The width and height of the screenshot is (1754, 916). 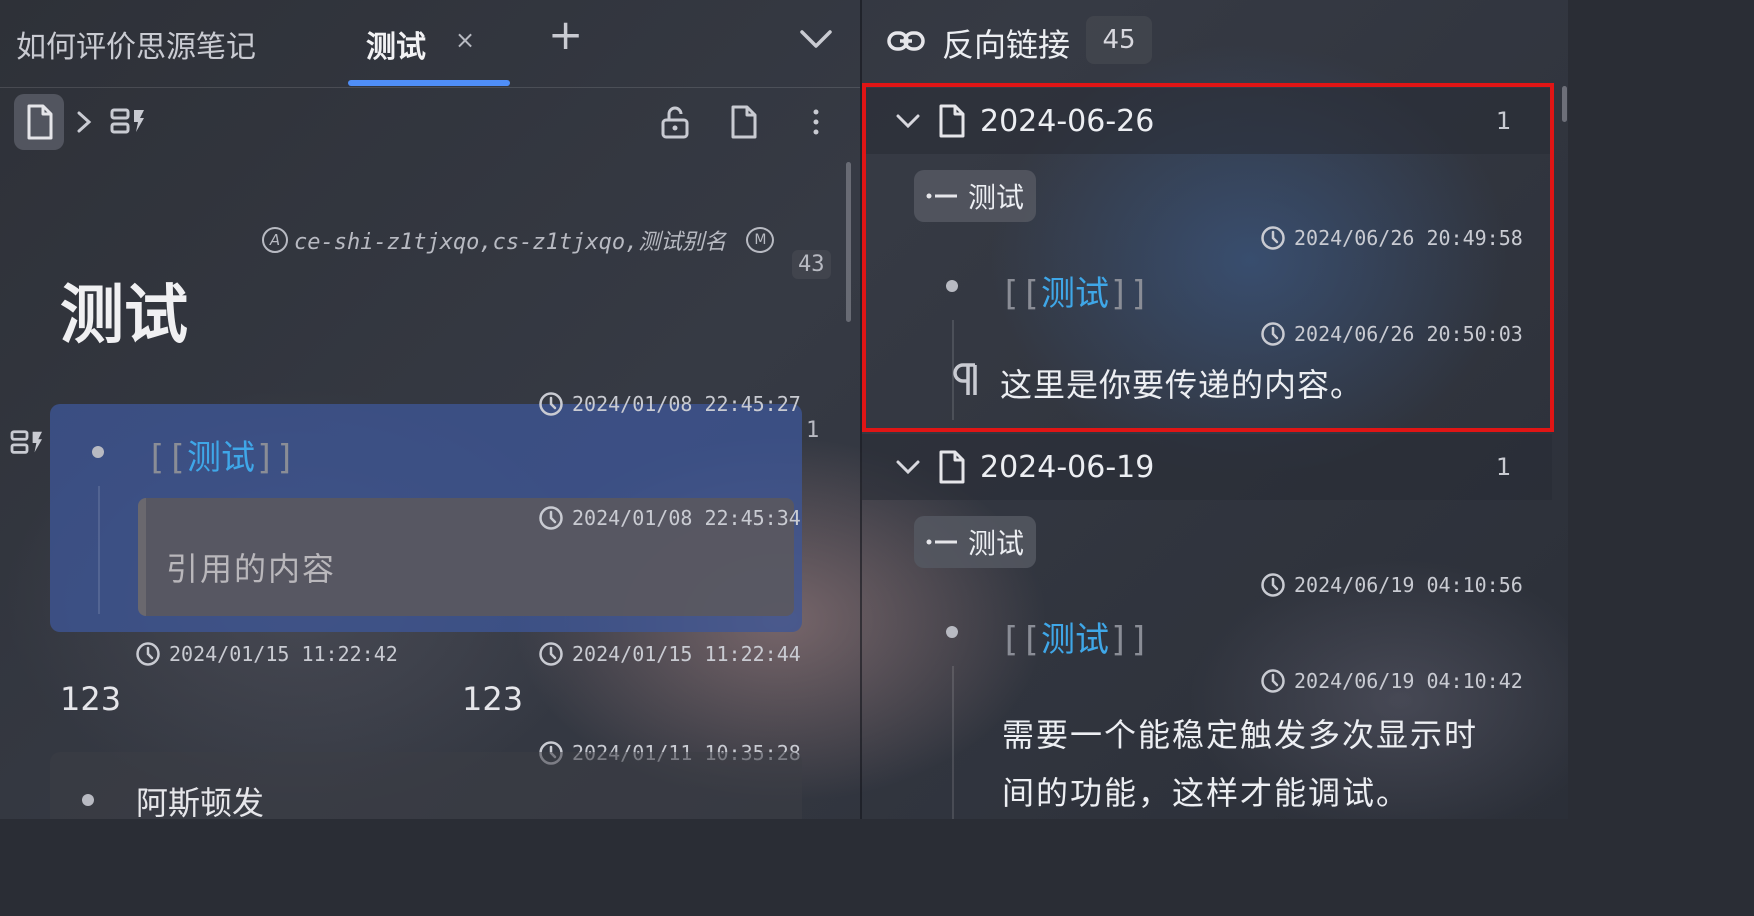 I want to click on backlink-doc-title: 2024-06-19, so click(x=1067, y=467).